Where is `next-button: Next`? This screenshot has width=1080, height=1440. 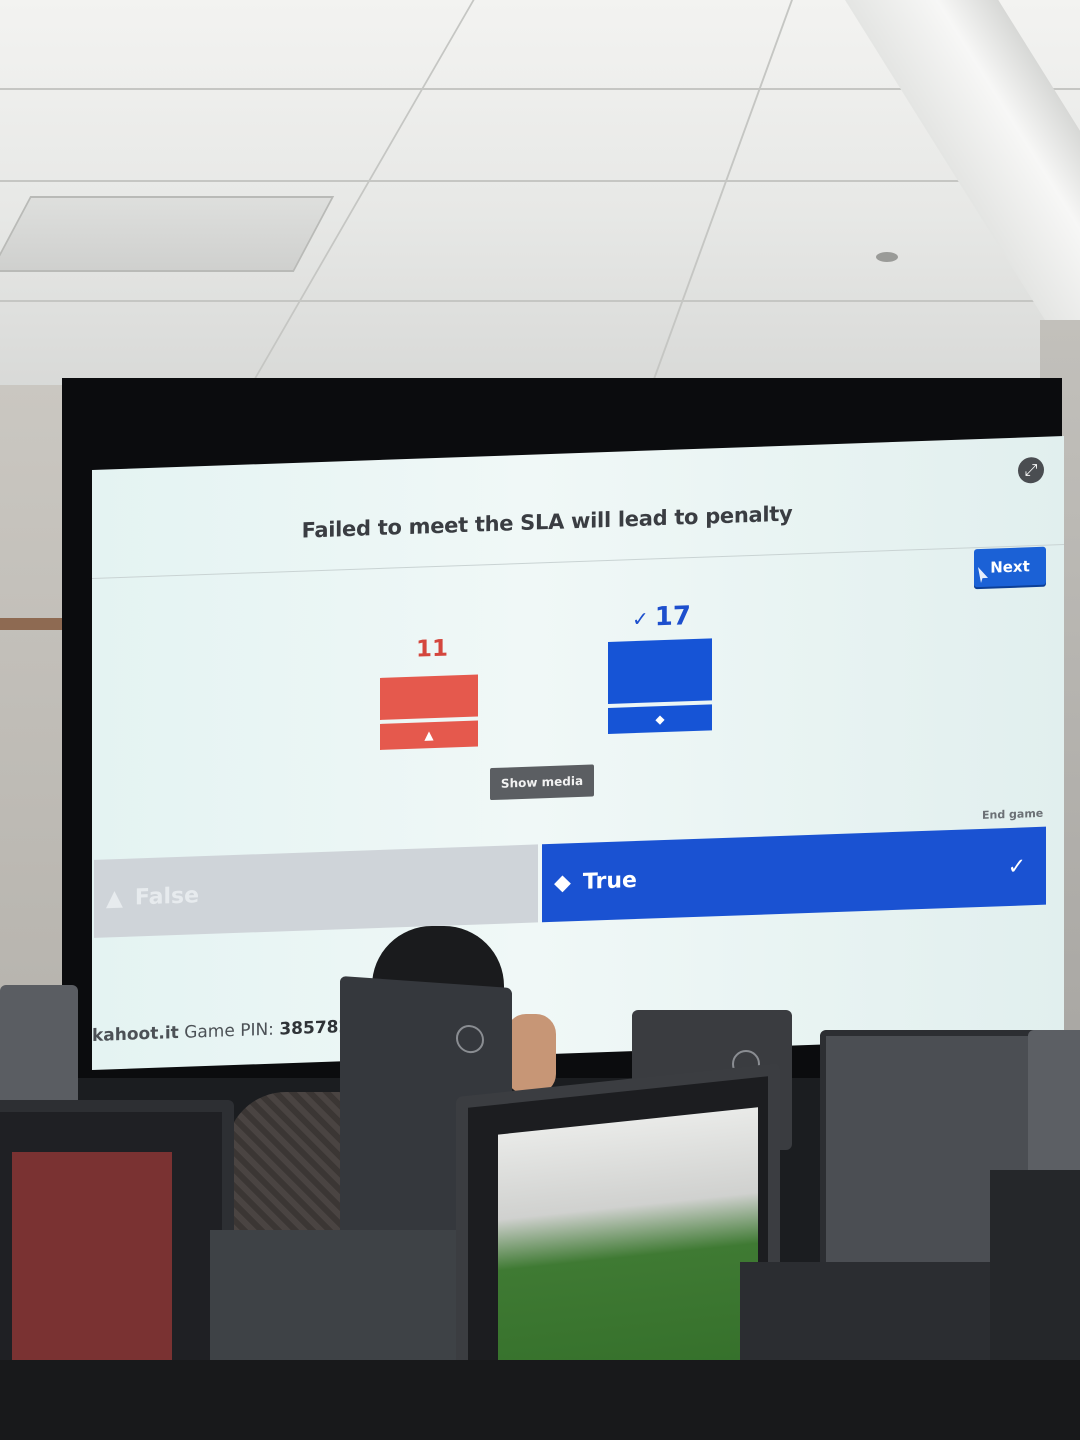 next-button: Next is located at coordinates (1010, 567).